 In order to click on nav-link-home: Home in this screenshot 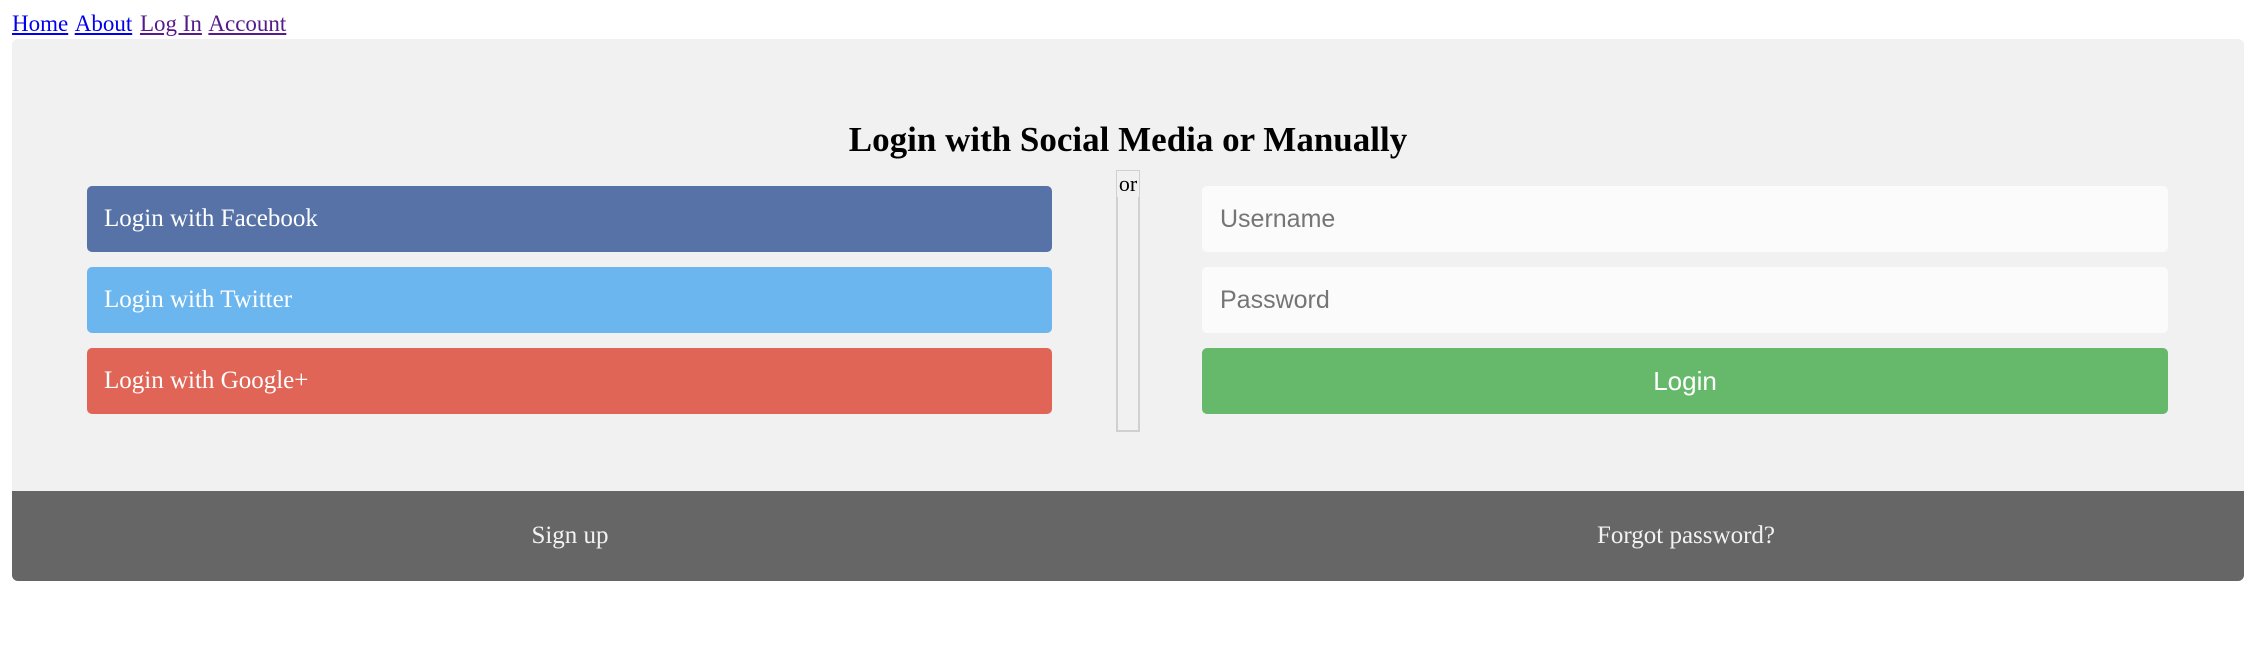, I will do `click(40, 23)`.